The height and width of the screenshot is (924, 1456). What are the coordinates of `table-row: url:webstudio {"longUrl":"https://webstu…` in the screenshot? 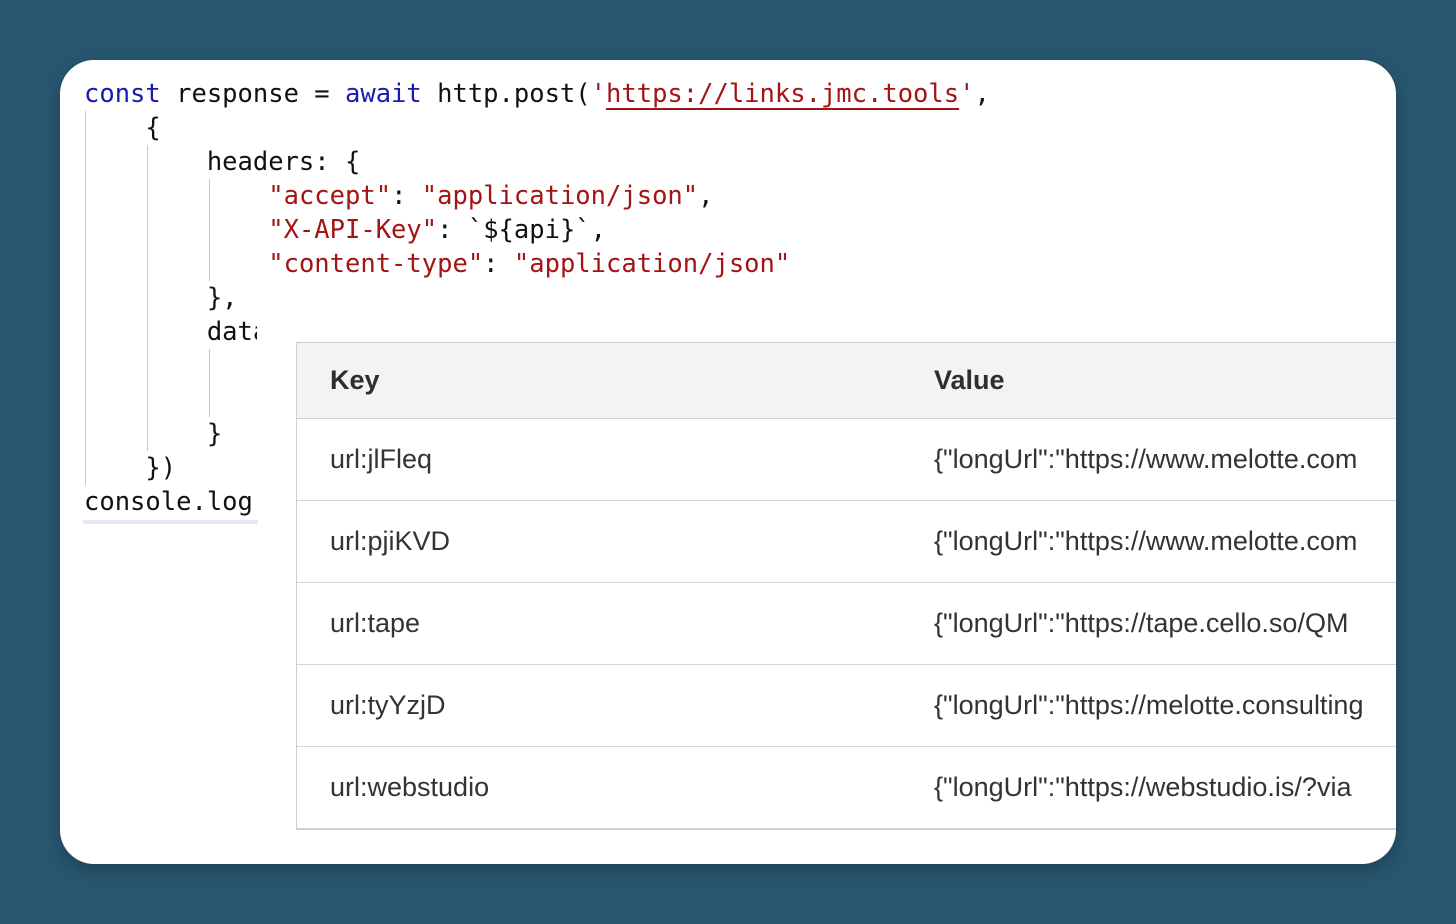 It's located at (846, 788).